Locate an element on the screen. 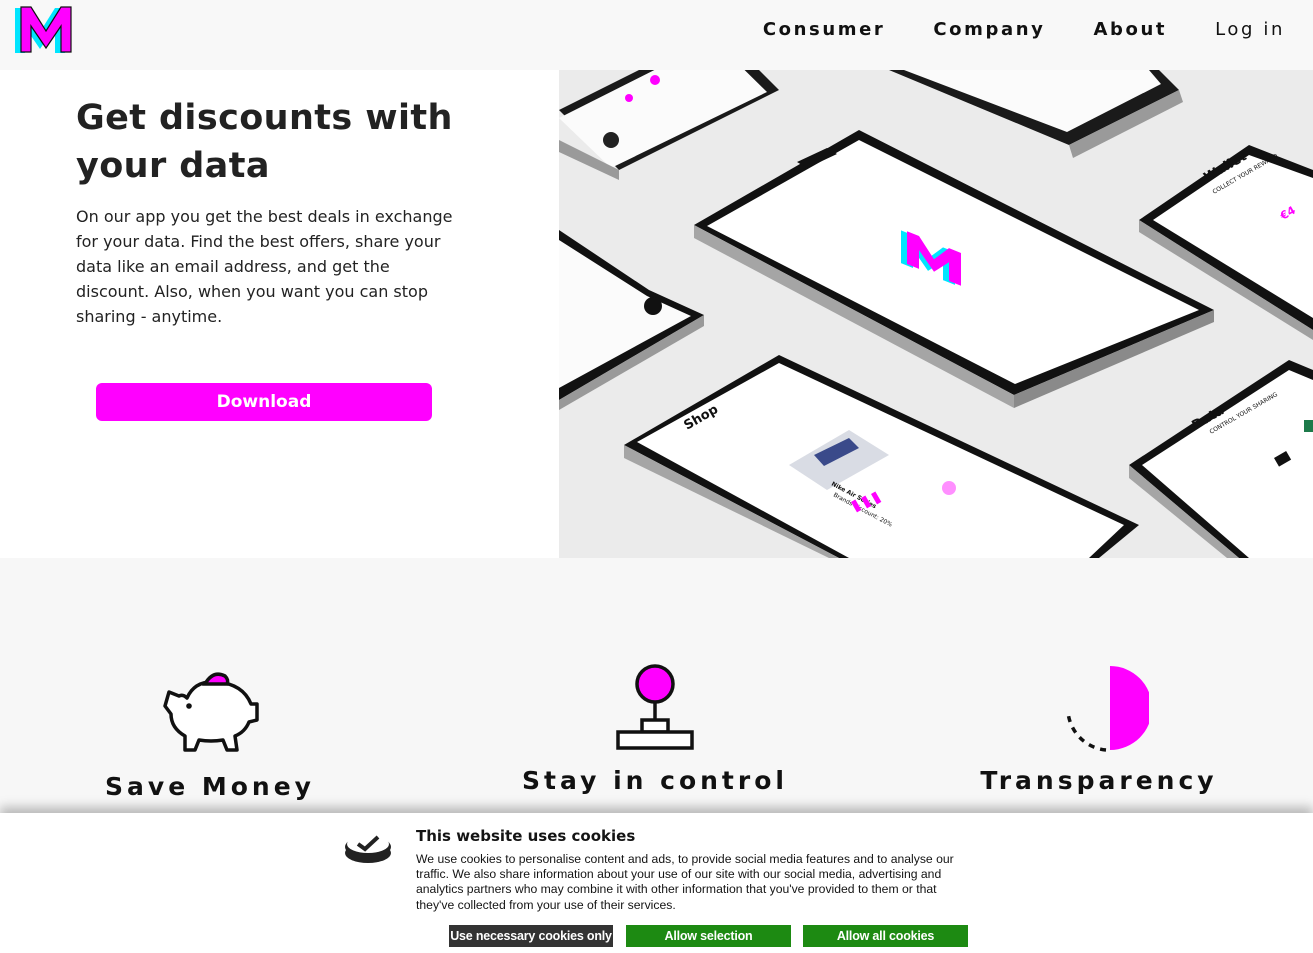 The image size is (1313, 953). feature-save-money: Save Money is located at coordinates (210, 679).